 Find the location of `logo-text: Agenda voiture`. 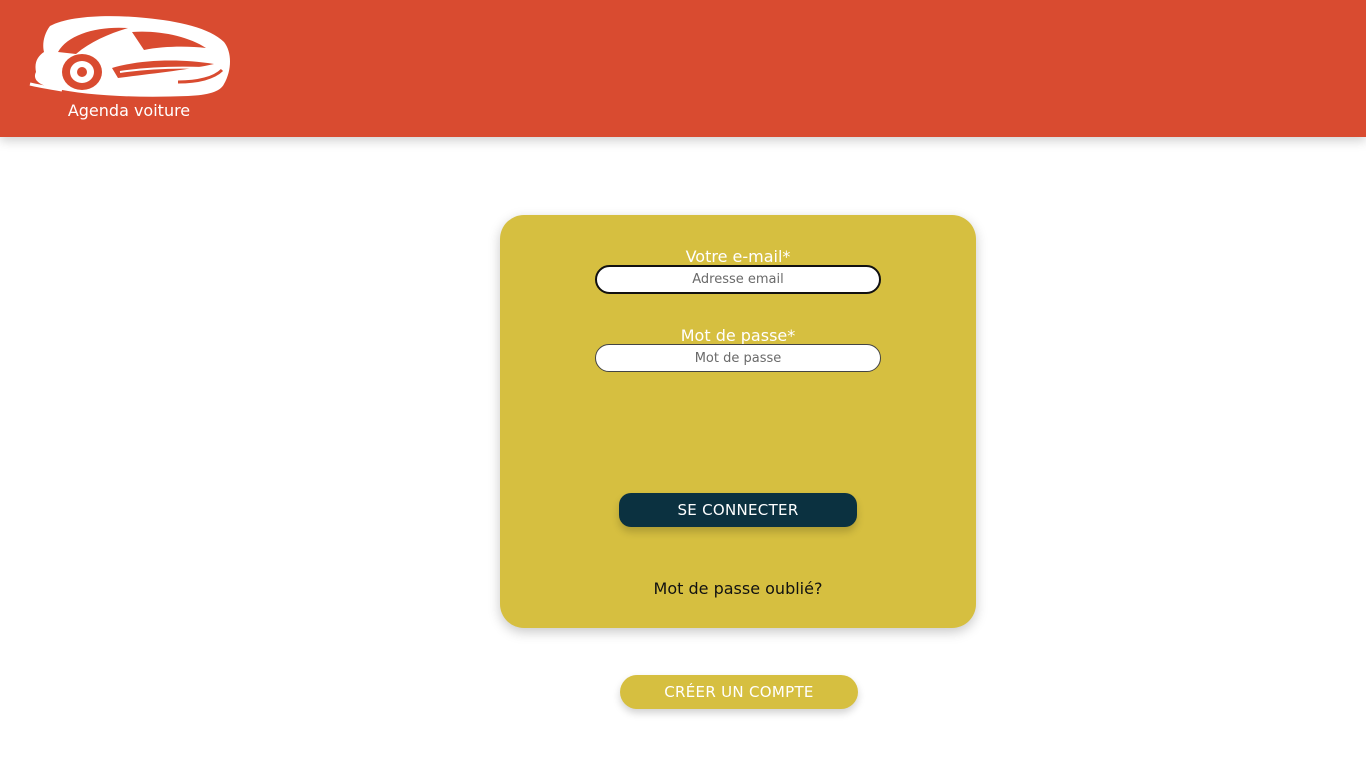

logo-text: Agenda voiture is located at coordinates (129, 110).